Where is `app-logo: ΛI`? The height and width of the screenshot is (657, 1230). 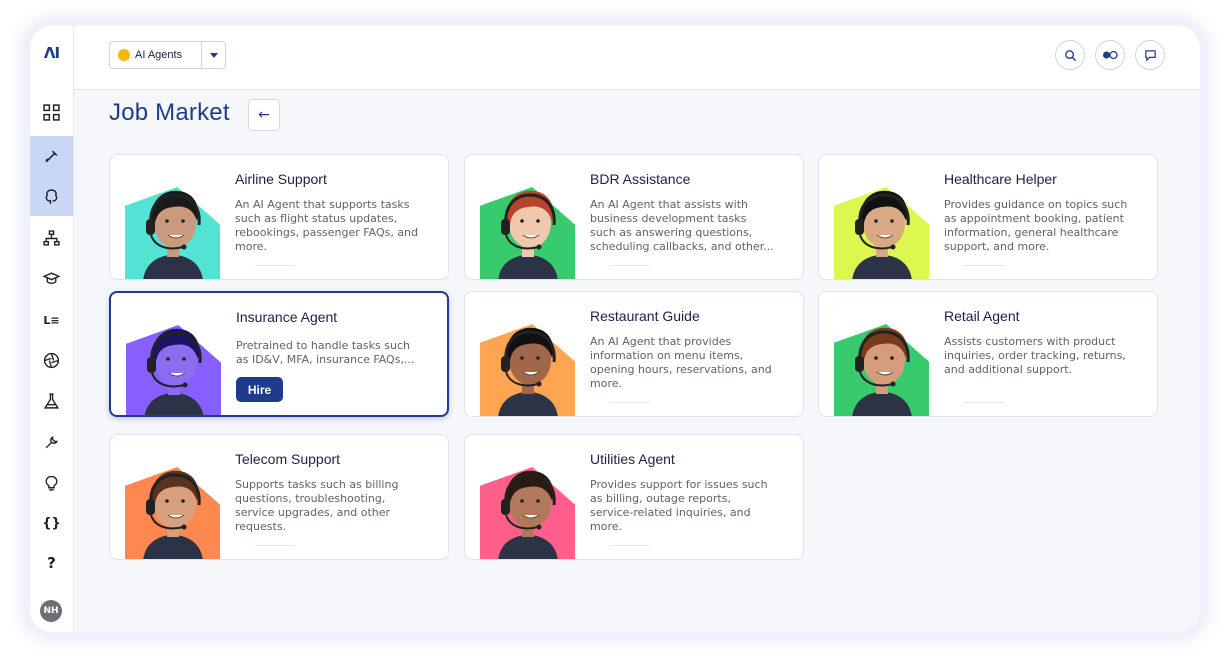
app-logo: ΛI is located at coordinates (51, 53).